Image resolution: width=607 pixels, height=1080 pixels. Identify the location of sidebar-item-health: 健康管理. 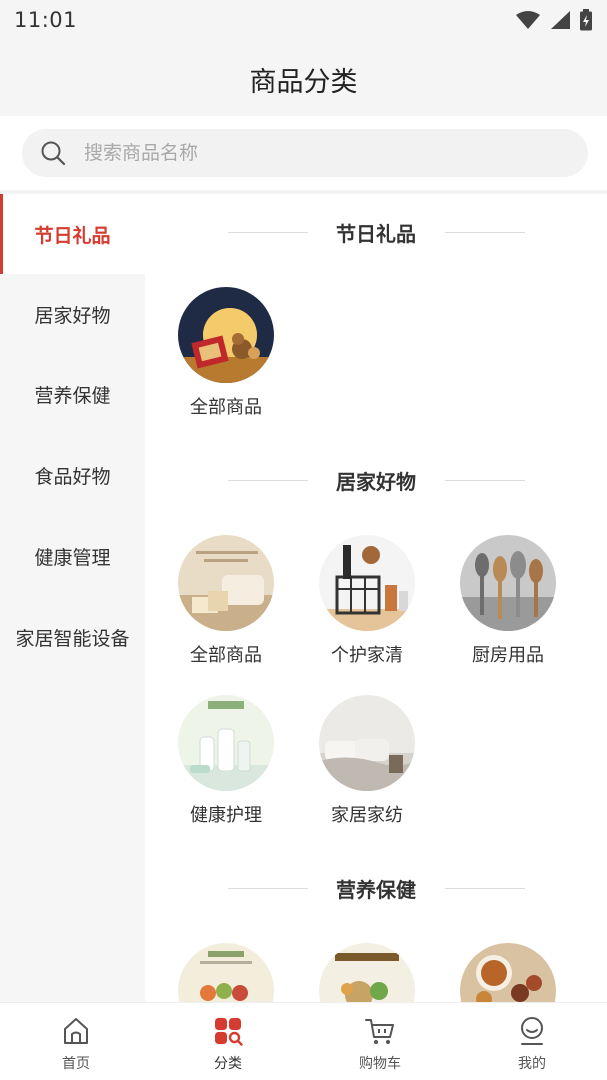
(72, 556).